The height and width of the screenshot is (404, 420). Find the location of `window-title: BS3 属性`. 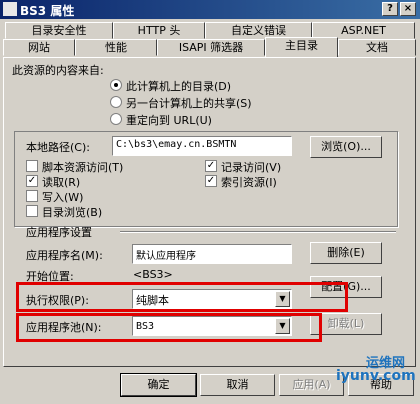

window-title: BS3 属性 is located at coordinates (47, 11).